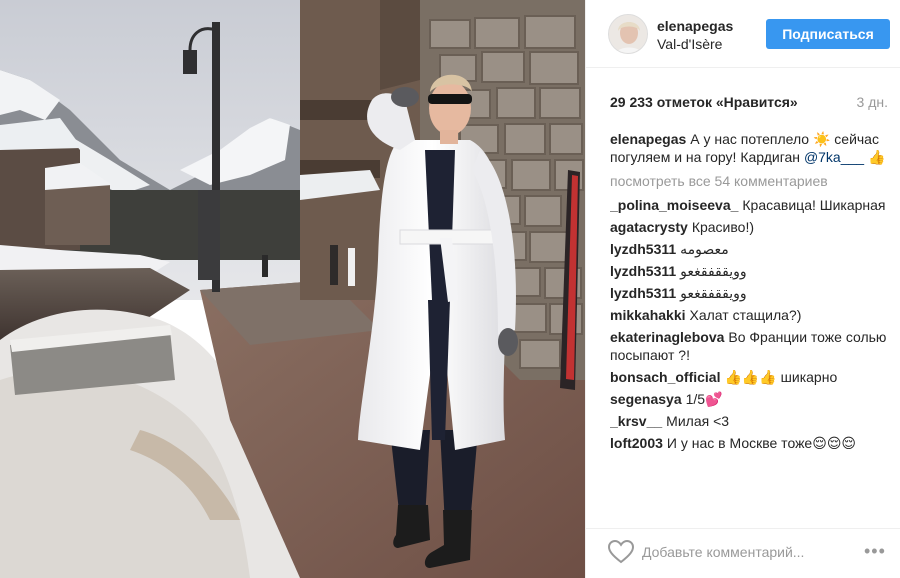 The image size is (900, 578). Describe the element at coordinates (667, 337) in the screenshot. I see `comment-author: ekaterinaglebova` at that location.